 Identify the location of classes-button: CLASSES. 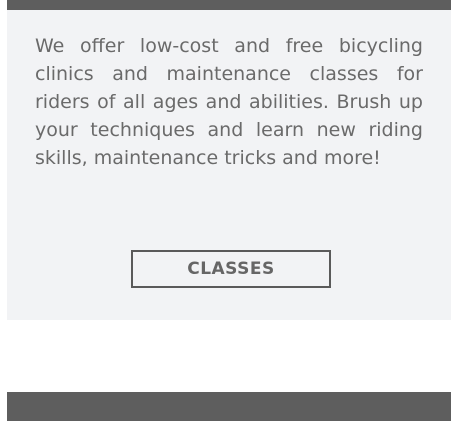
(231, 269).